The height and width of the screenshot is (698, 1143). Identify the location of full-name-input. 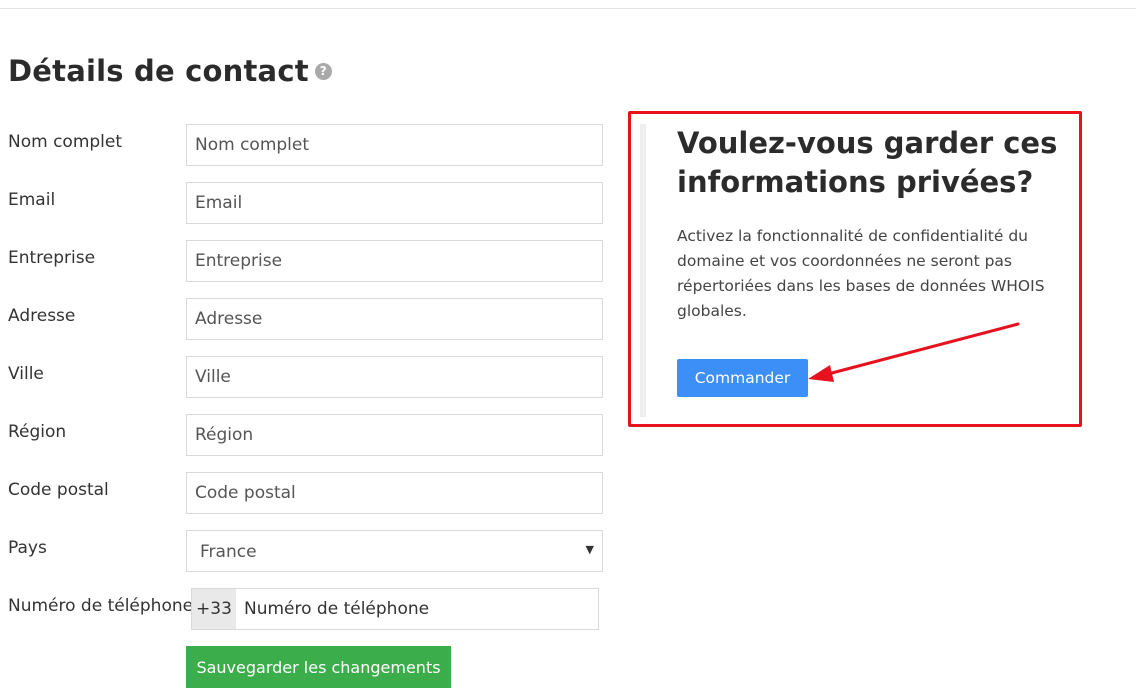
(394, 145).